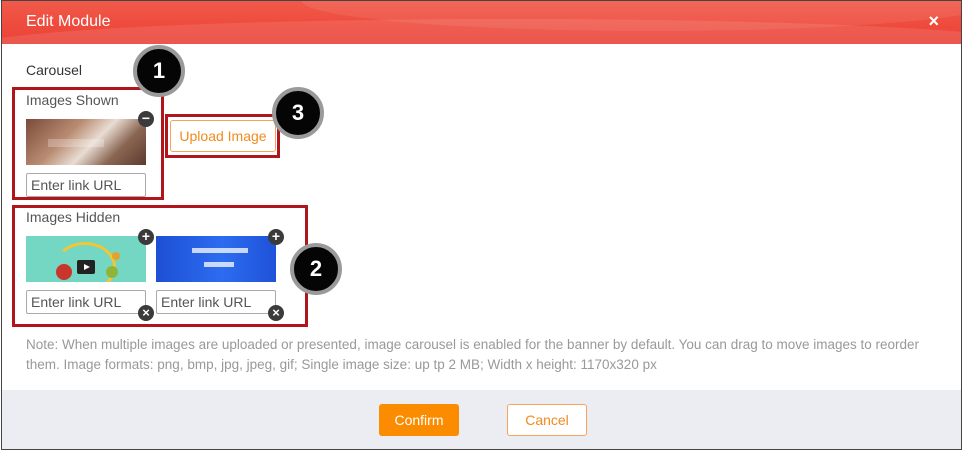  I want to click on close-icon: ×, so click(933, 21).